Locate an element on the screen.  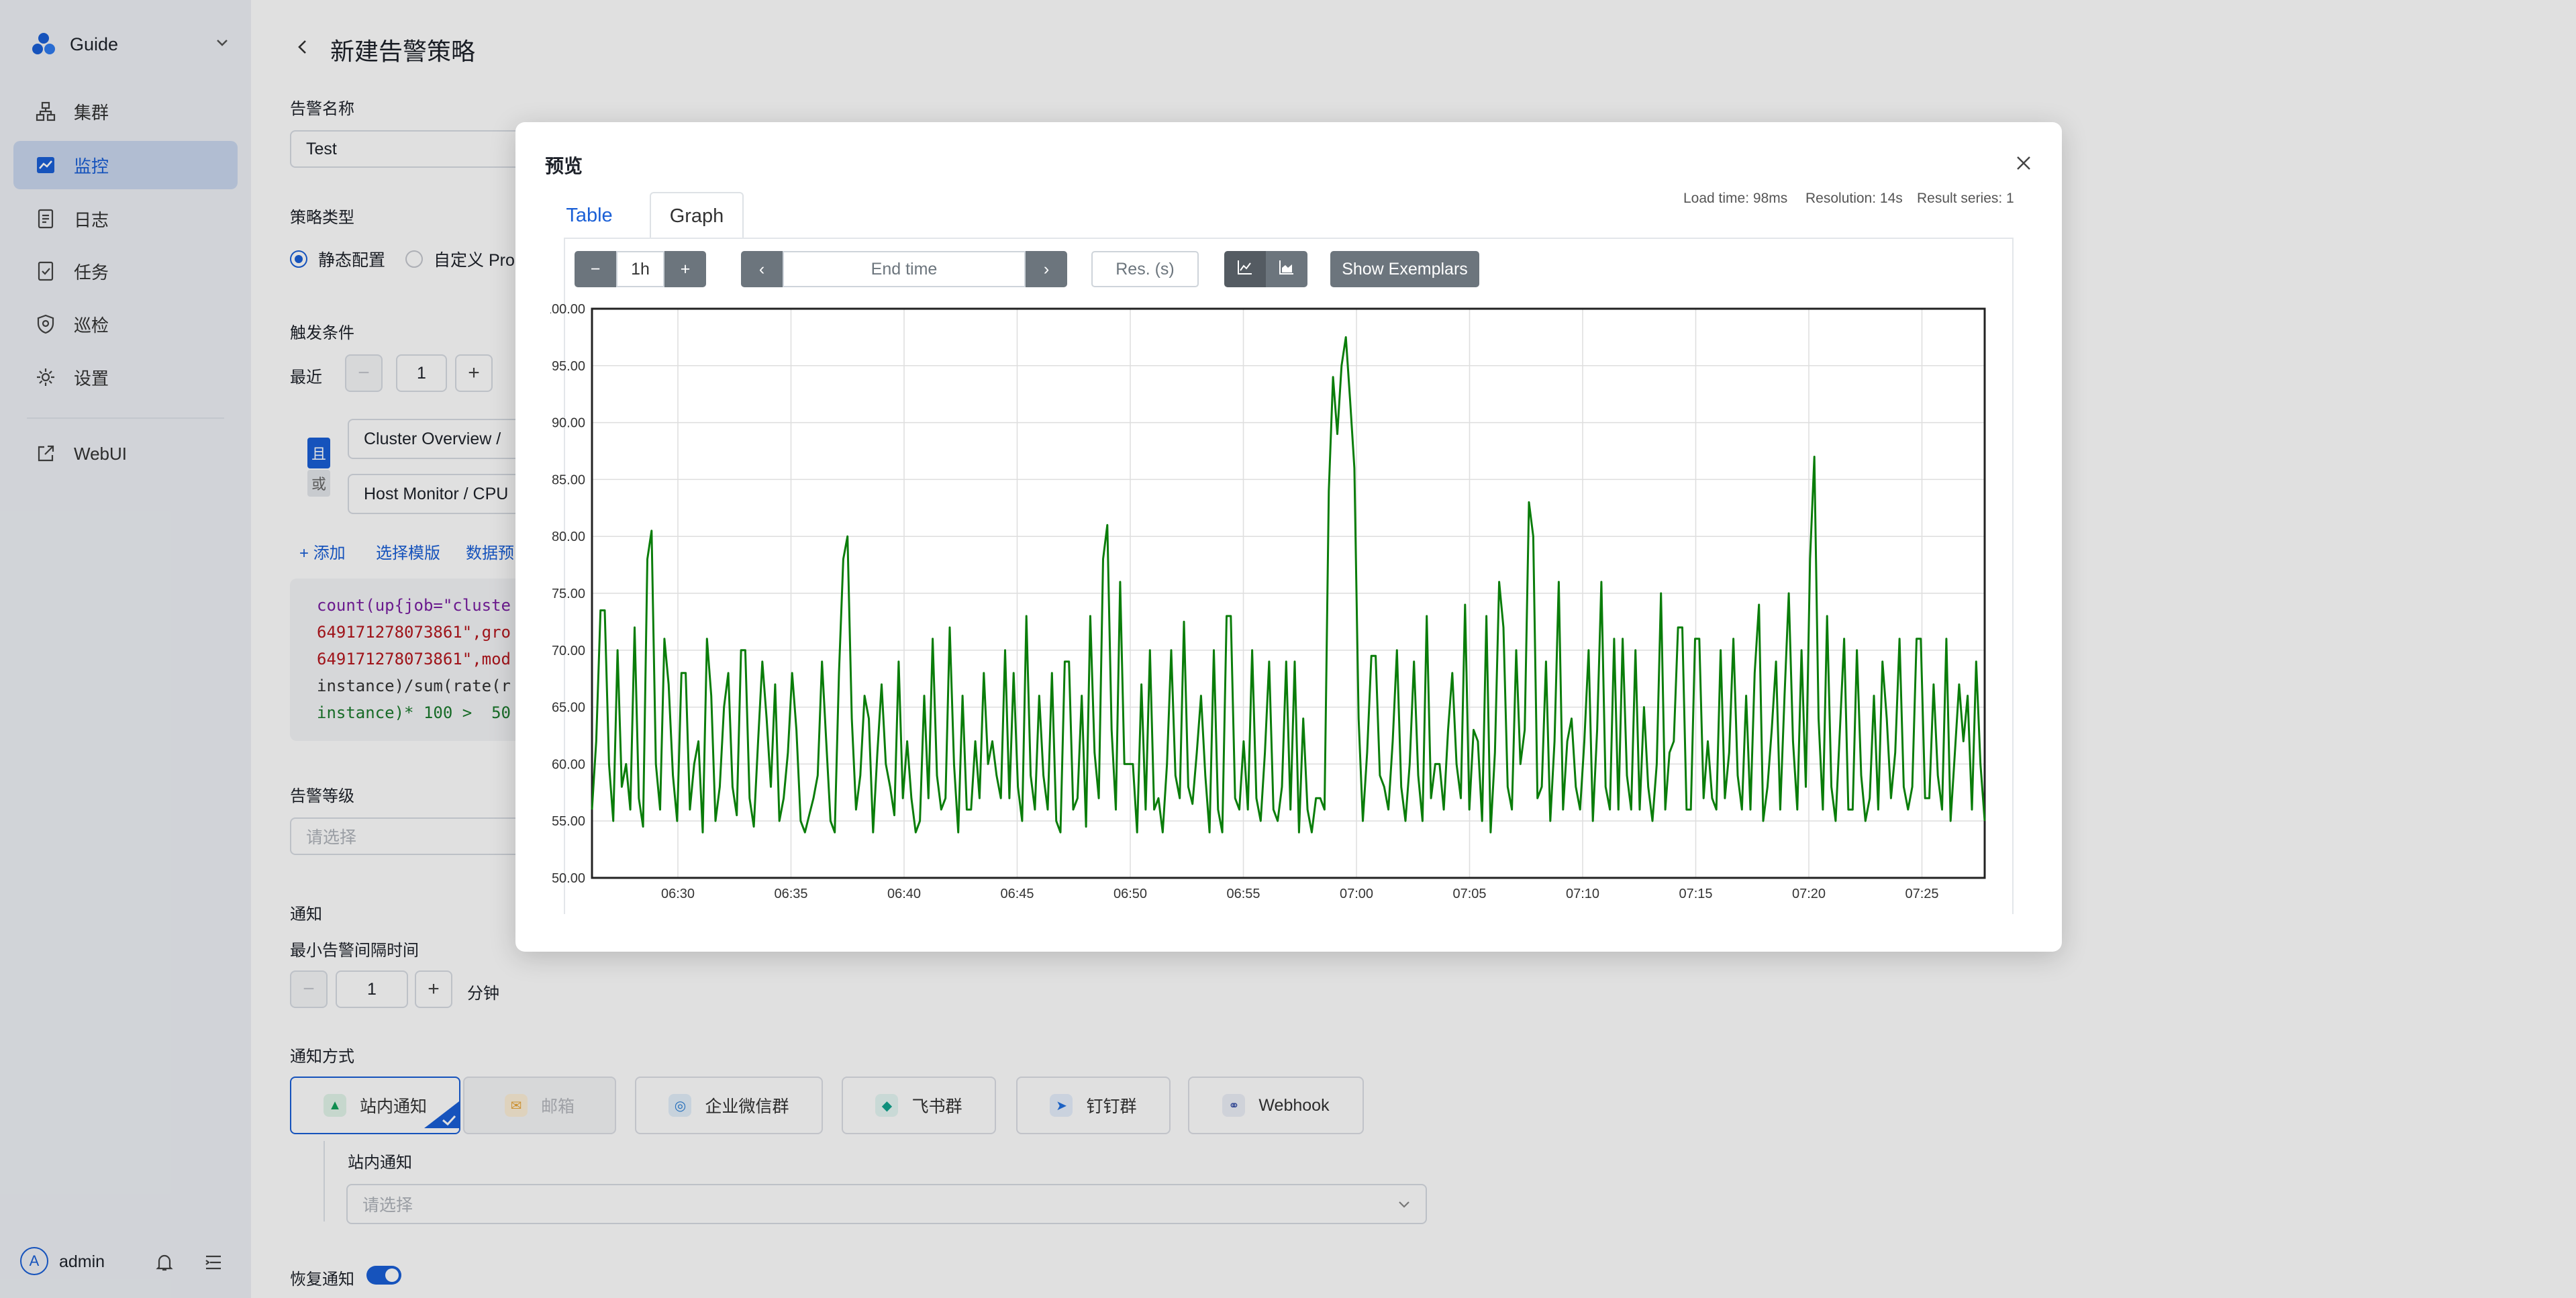
x-tick-label: 07:20 is located at coordinates (1809, 894).